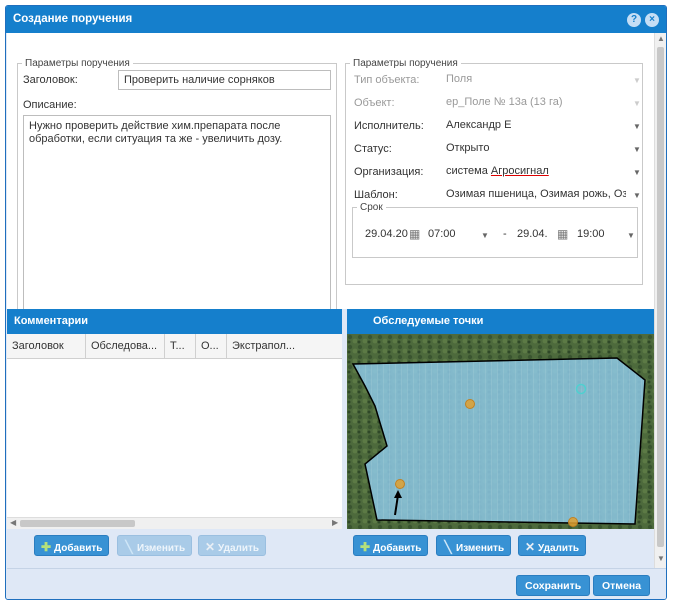 The width and height of the screenshot is (684, 611). I want to click on left-params-legend: Параметры поручения, so click(77, 63).